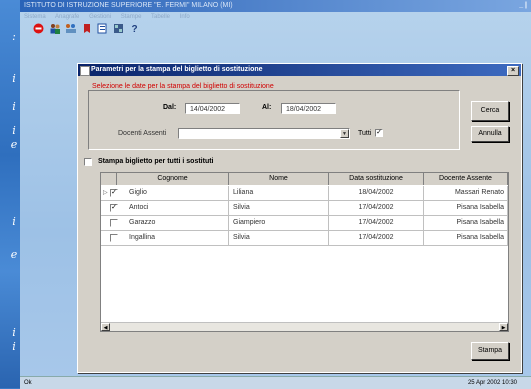 The width and height of the screenshot is (531, 389). Describe the element at coordinates (275, 382) in the screenshot. I see `status-bar: Ok 25 Apr 2002 10:30` at that location.